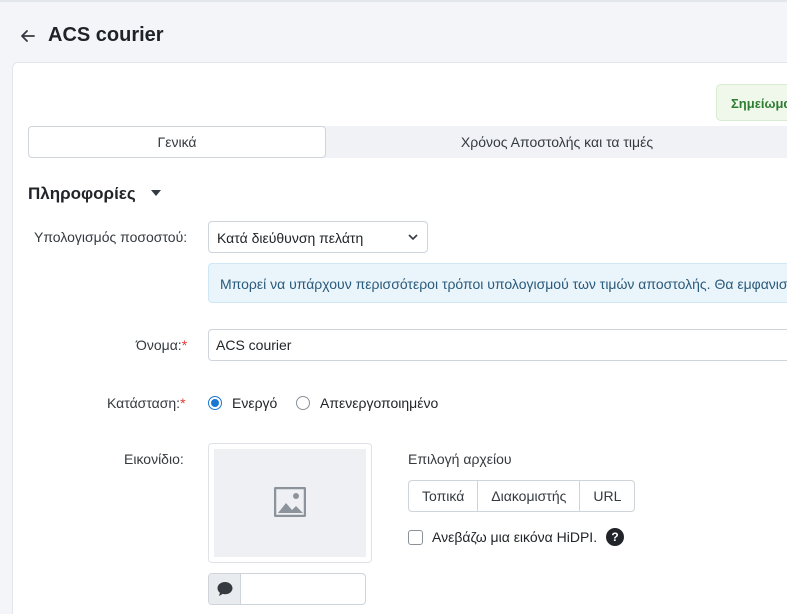 This screenshot has width=787, height=614. I want to click on tab-general: Γενικά, so click(177, 142).